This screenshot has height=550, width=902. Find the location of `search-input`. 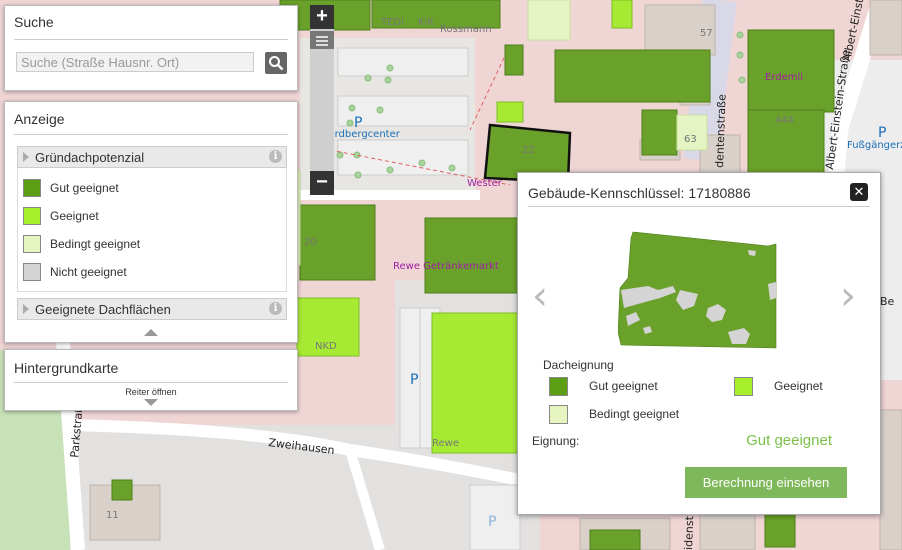

search-input is located at coordinates (135, 62).